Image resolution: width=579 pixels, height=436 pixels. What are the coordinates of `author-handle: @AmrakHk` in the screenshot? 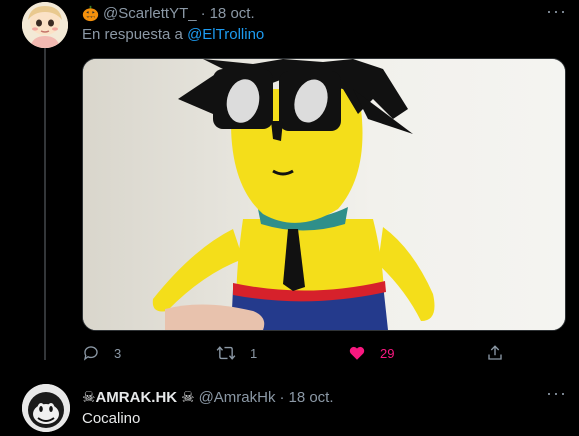 It's located at (237, 397).